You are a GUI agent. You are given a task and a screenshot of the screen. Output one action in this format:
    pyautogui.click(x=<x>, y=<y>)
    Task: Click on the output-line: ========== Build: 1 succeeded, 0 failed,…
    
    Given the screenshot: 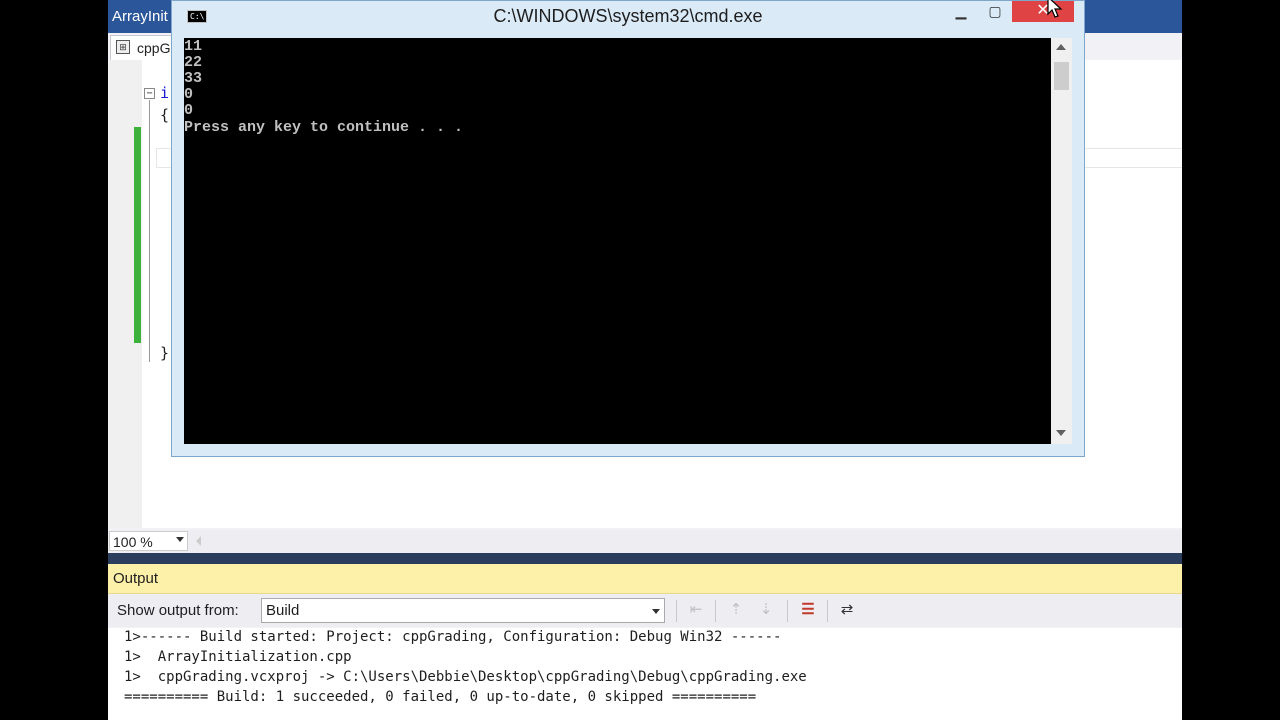 What is the action you would take?
    pyautogui.click(x=440, y=697)
    